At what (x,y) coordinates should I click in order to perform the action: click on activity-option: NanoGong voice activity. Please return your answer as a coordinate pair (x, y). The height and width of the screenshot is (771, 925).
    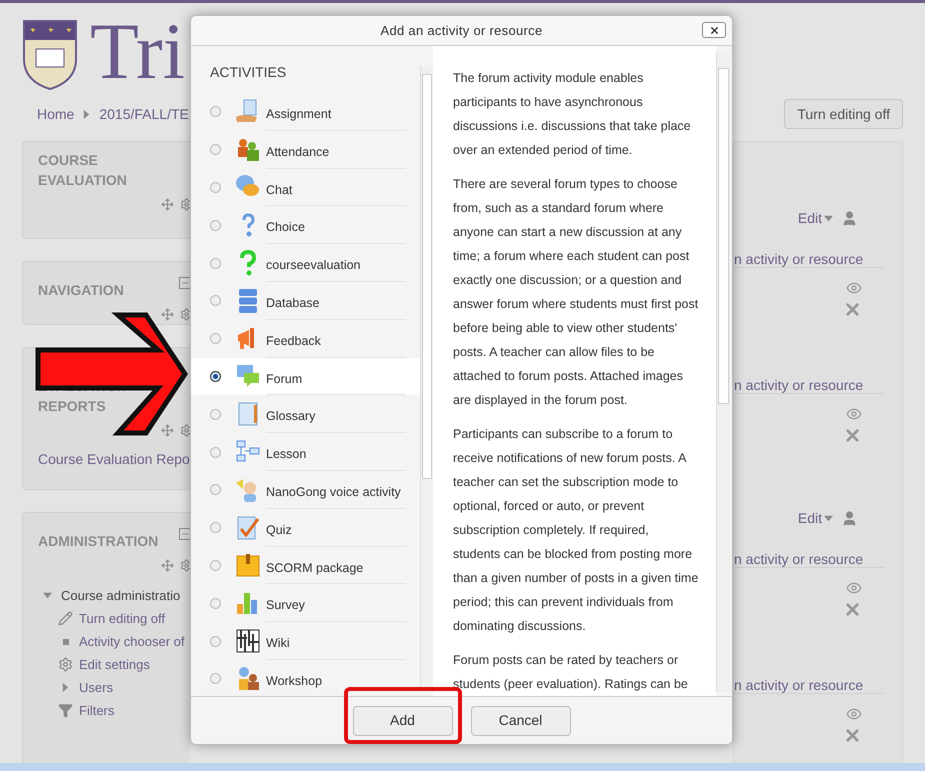
    Looking at the image, I should click on (305, 489).